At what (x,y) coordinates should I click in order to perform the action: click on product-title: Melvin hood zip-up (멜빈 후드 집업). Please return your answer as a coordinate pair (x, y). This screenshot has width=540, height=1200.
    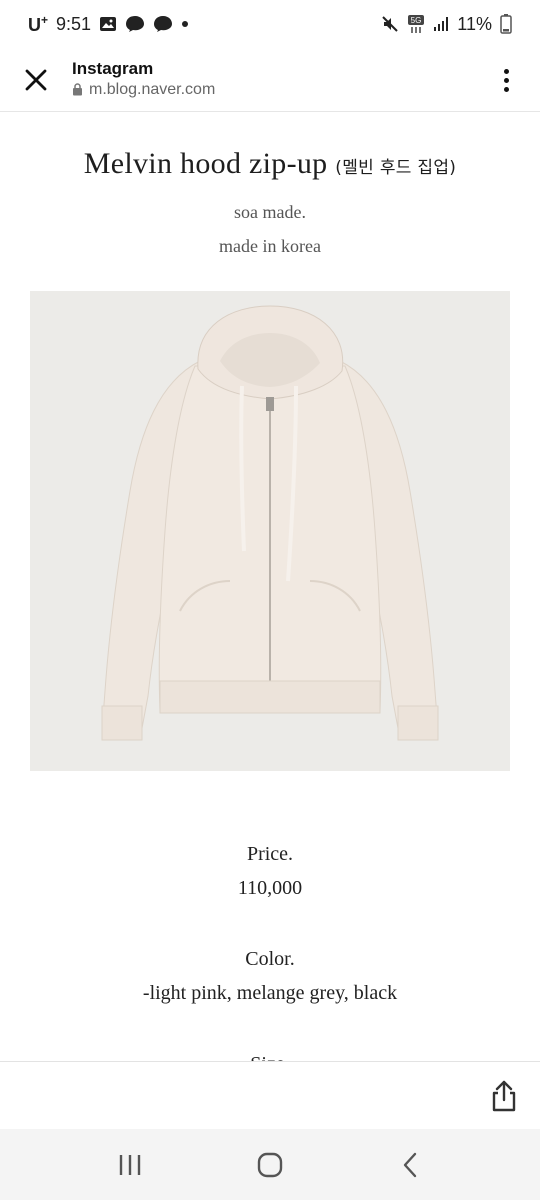
    Looking at the image, I should click on (270, 164).